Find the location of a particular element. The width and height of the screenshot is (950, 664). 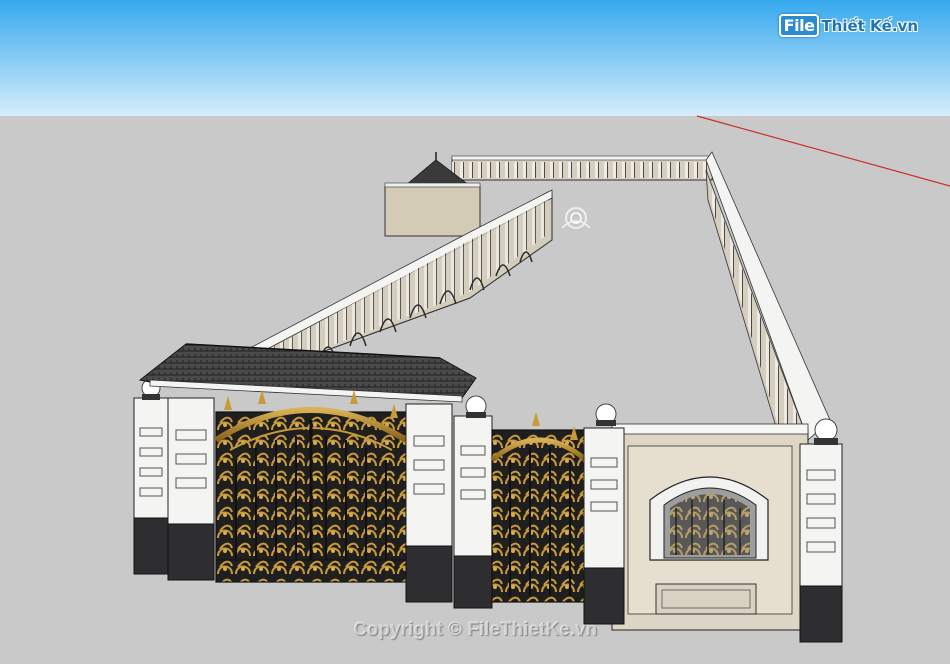

pillar-right-gatehouse is located at coordinates (604, 514).